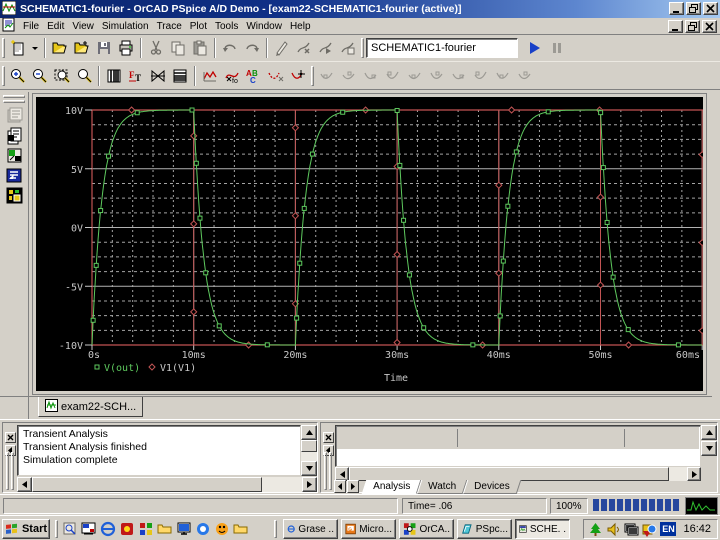 The height and width of the screenshot is (540, 720). What do you see at coordinates (252, 48) in the screenshot?
I see `redo-icon` at bounding box center [252, 48].